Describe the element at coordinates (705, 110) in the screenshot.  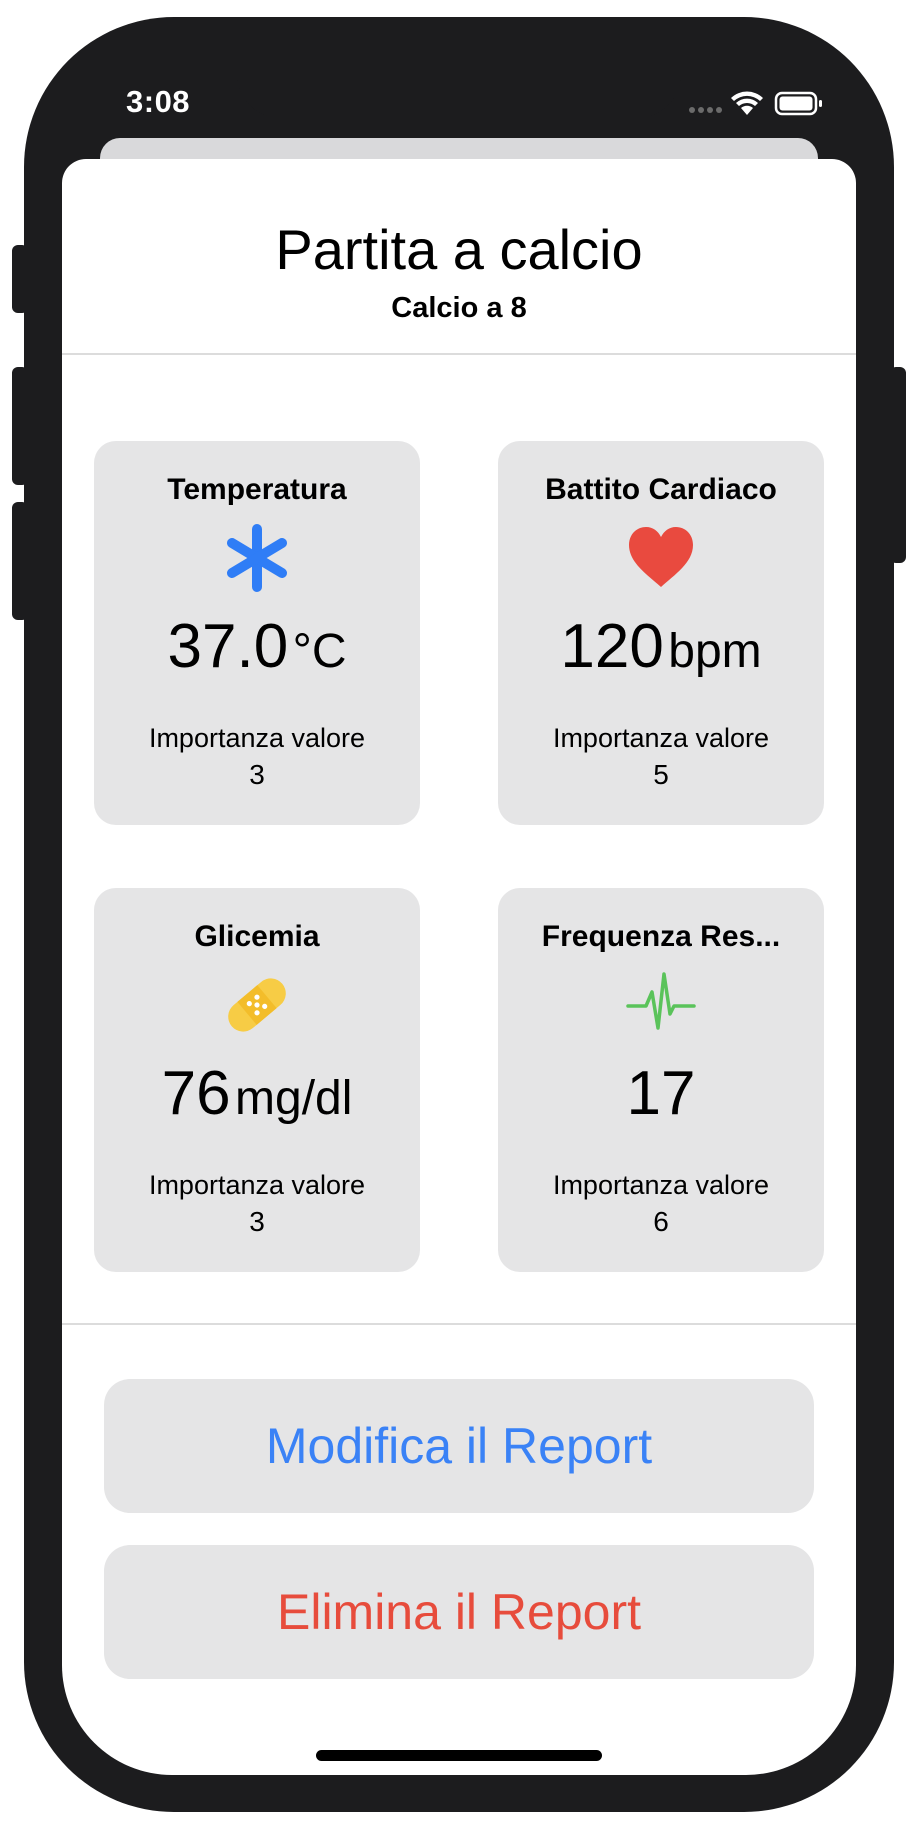
I see `cellular-signal-icon` at that location.